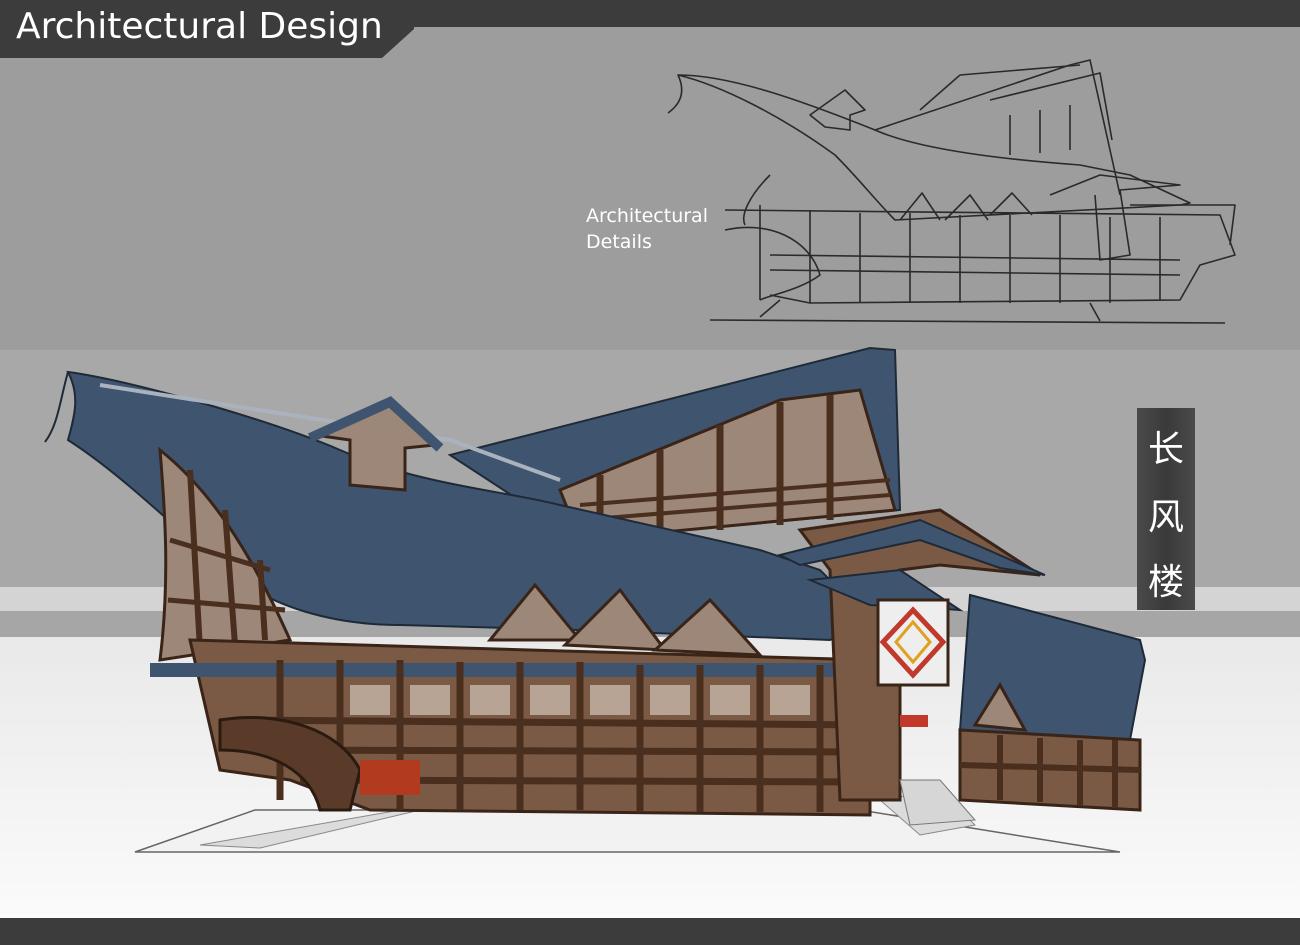 This screenshot has height=945, width=1300. What do you see at coordinates (199, 26) in the screenshot?
I see `page-title: Architectural Design` at bounding box center [199, 26].